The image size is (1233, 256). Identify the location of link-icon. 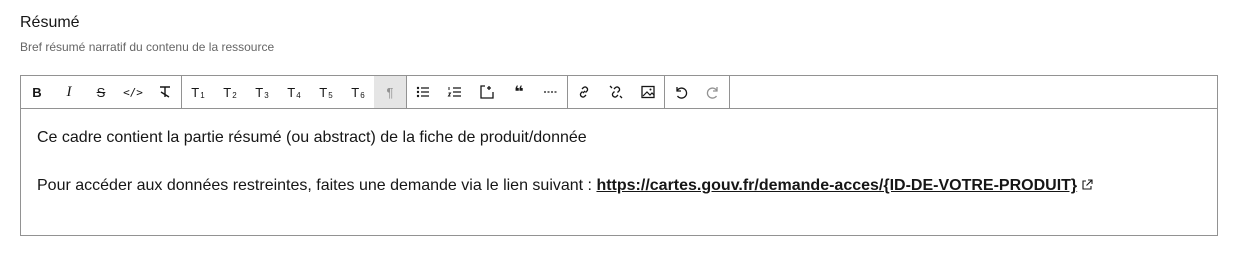
(584, 92).